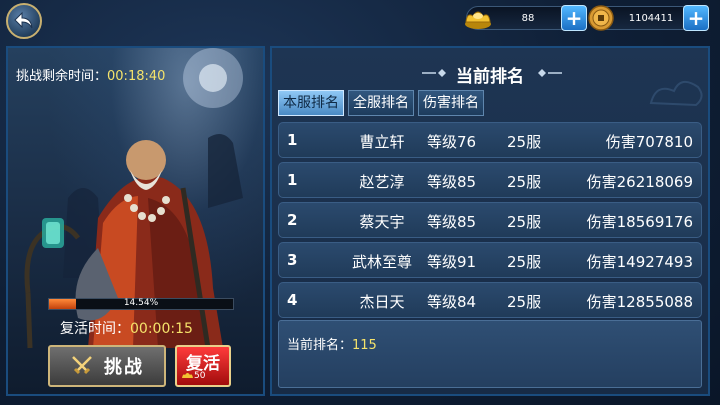 This screenshot has width=720, height=405. Describe the element at coordinates (452, 142) in the screenshot. I see `player-level: 等级76` at that location.